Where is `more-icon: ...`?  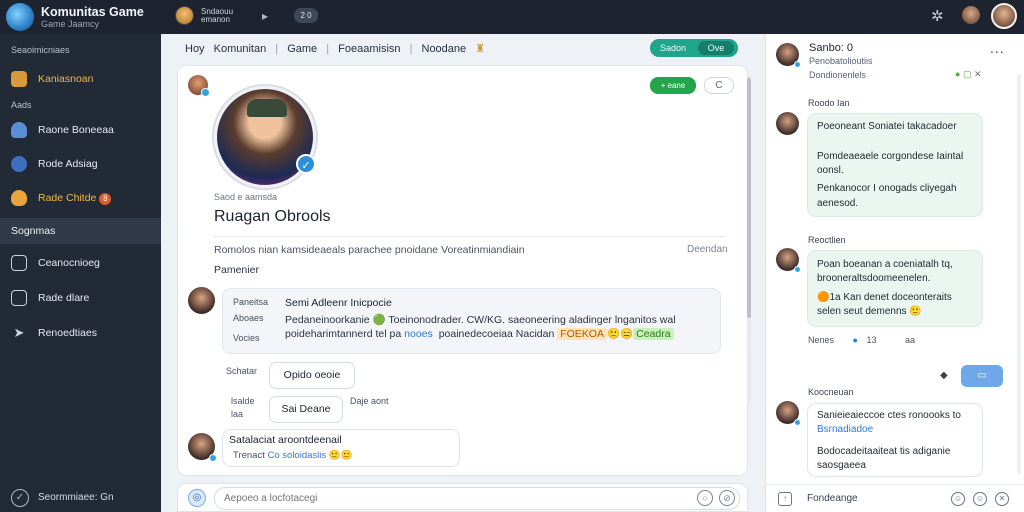
more-icon: ... is located at coordinates (997, 48).